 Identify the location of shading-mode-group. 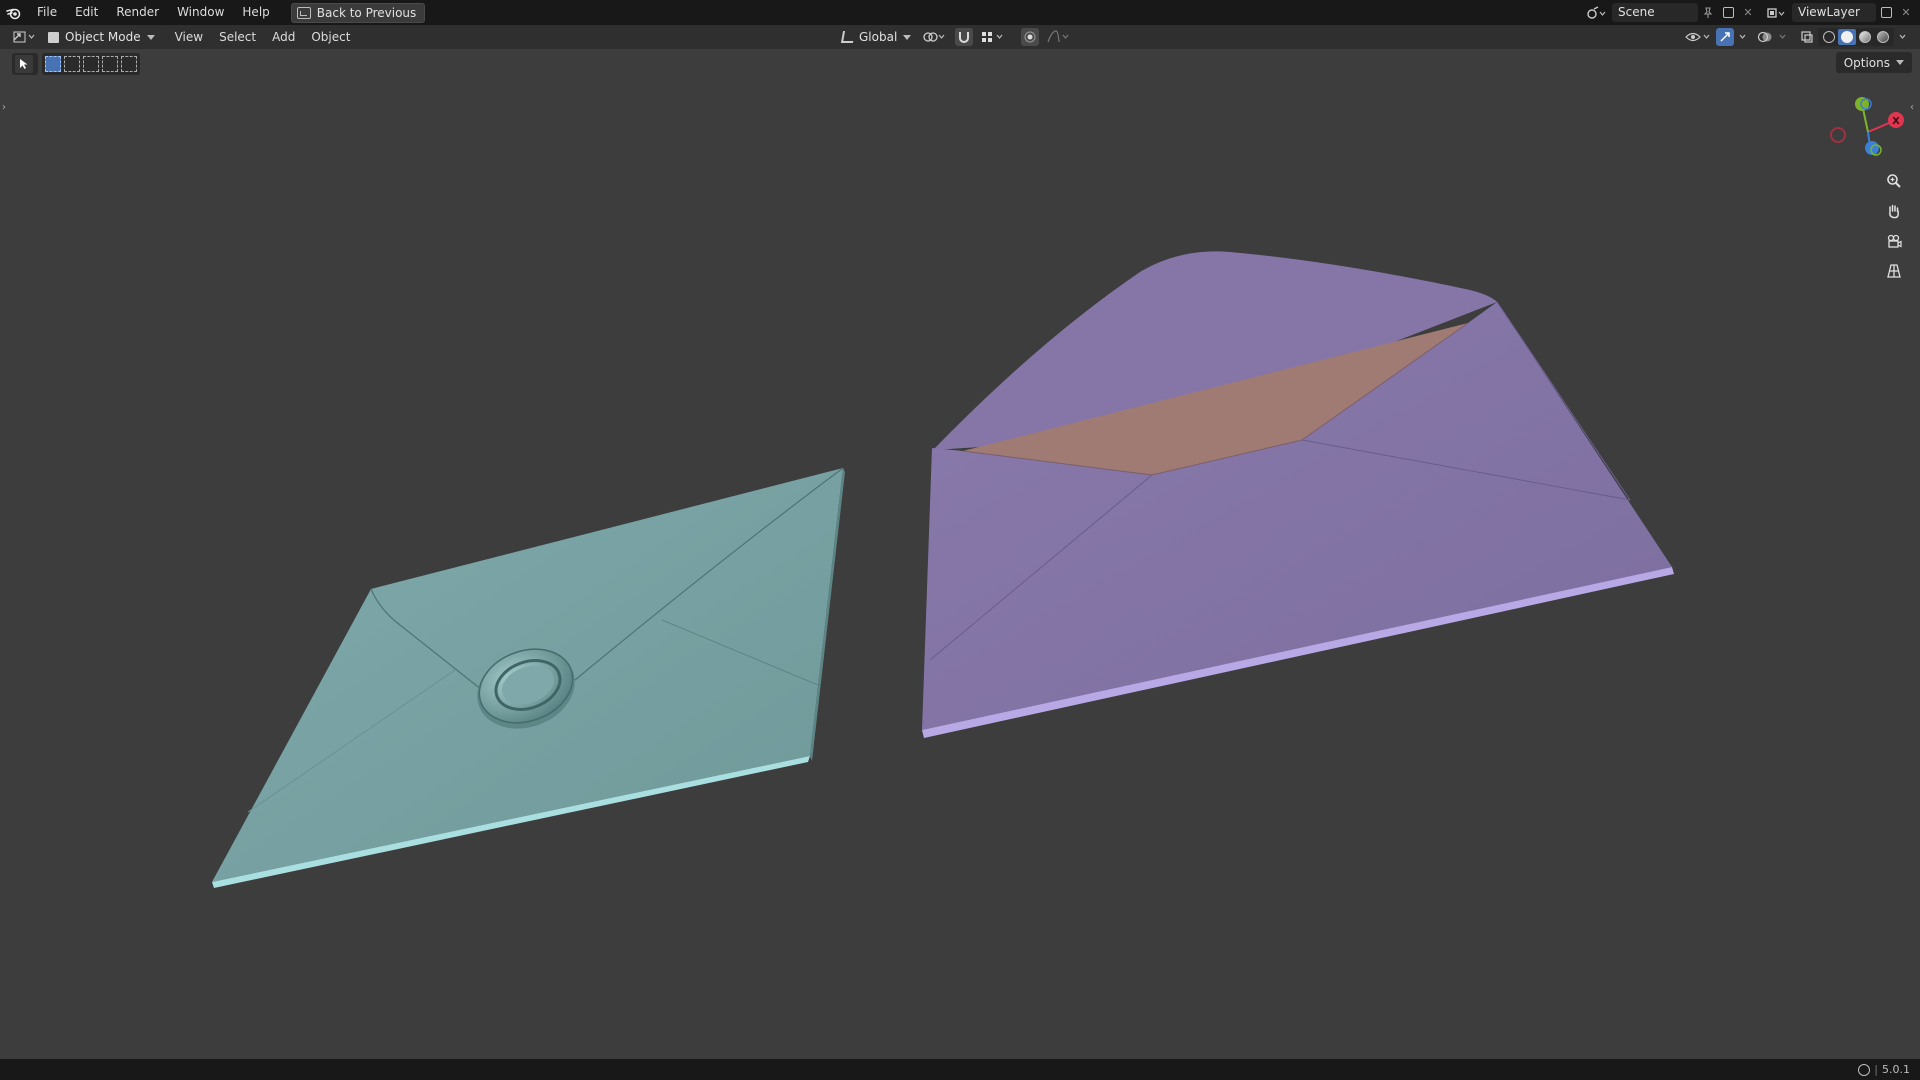
(1856, 37).